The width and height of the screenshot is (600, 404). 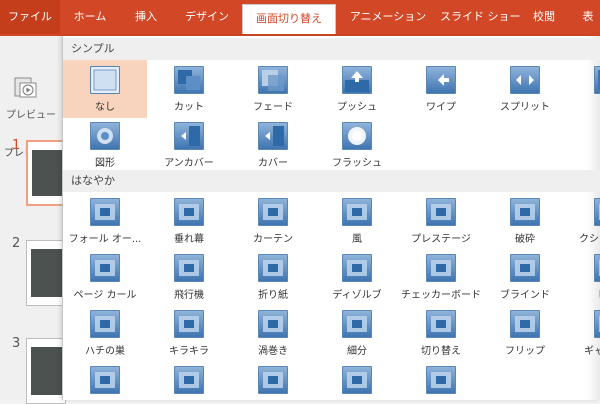 I want to click on transition-label: カット, so click(x=189, y=107).